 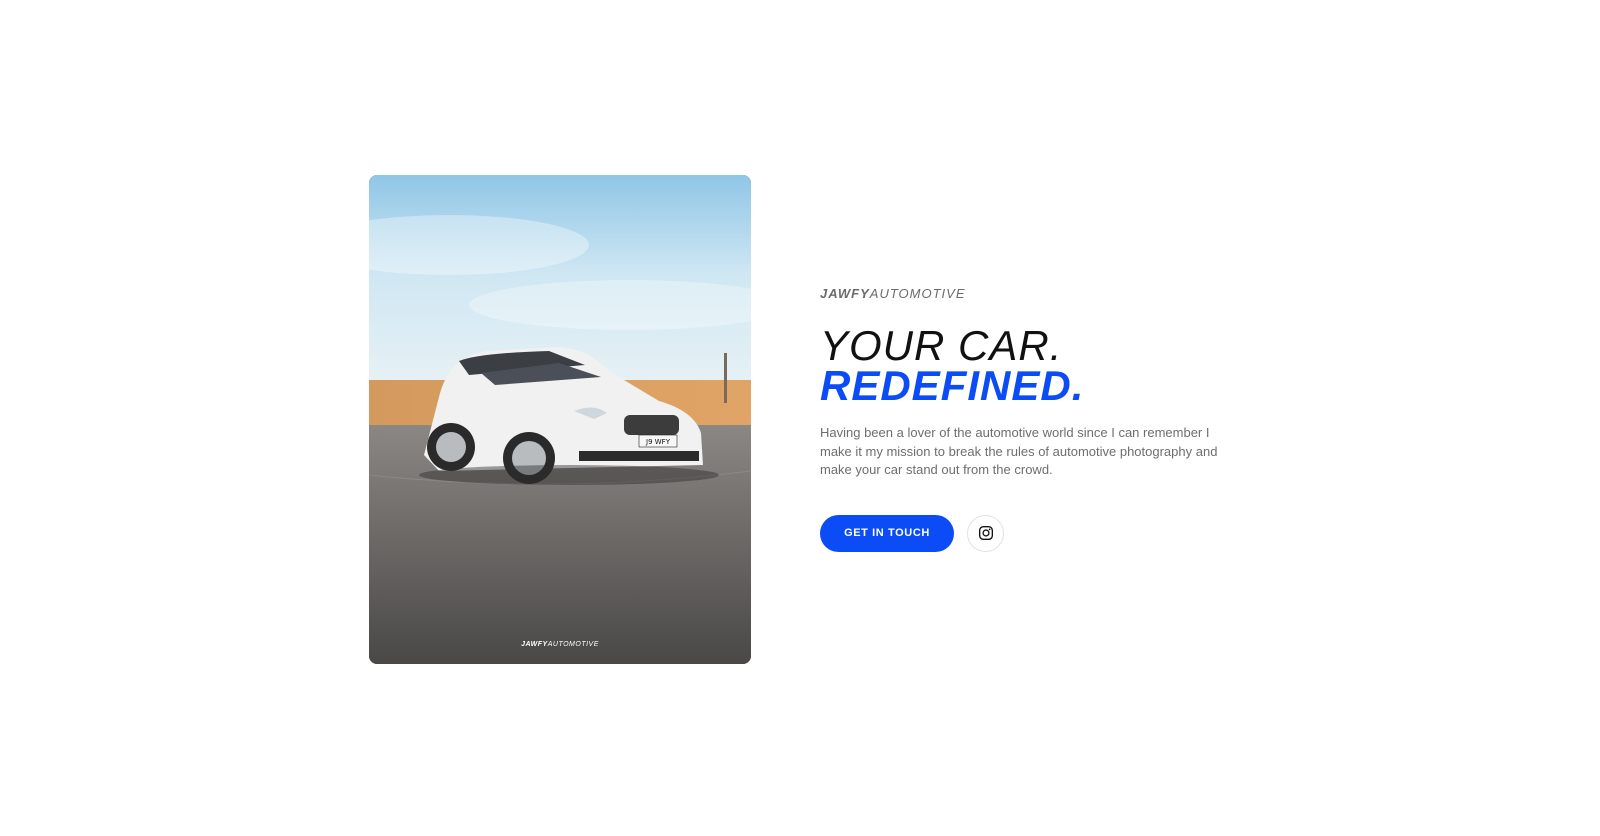 I want to click on instagram-button, so click(x=985, y=533).